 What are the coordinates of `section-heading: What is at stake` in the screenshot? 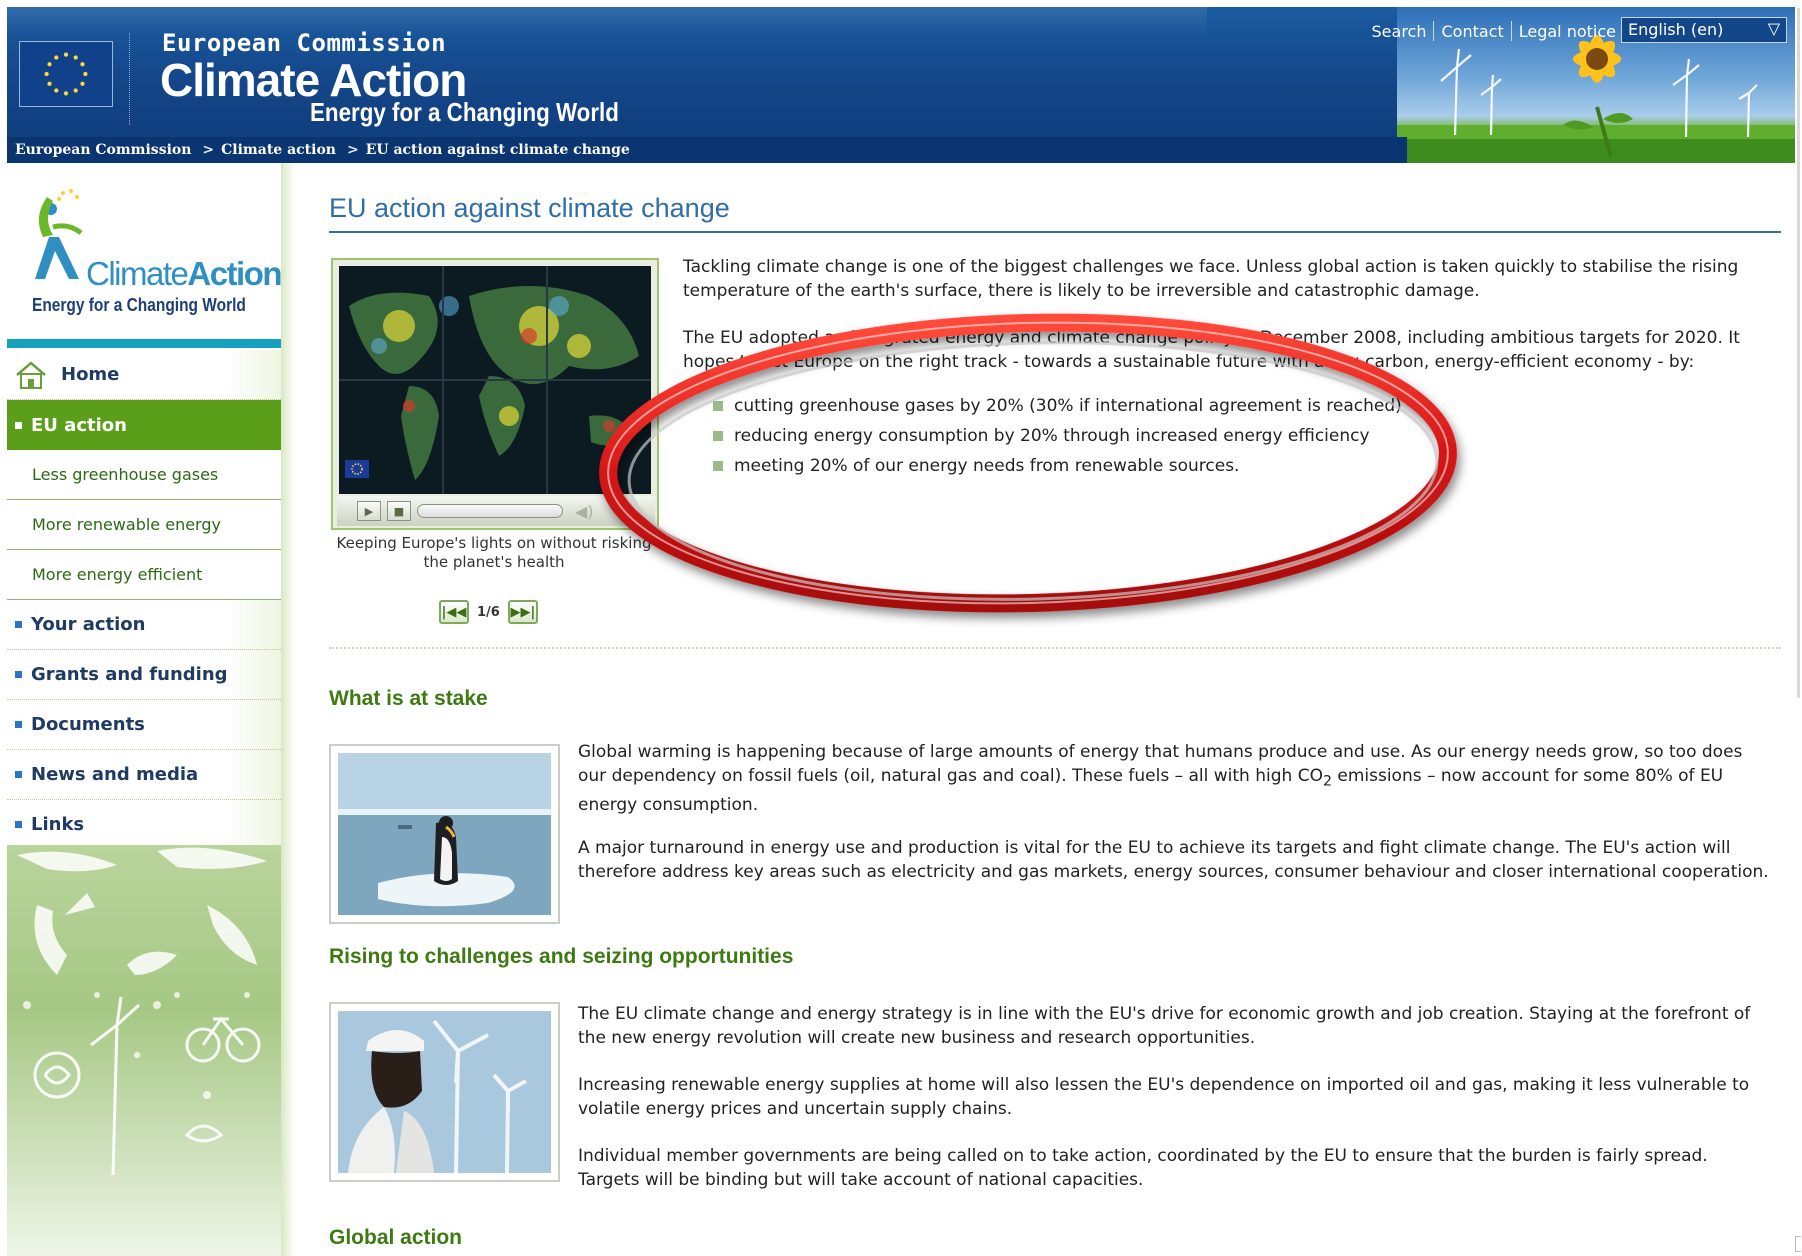 It's located at (408, 698).